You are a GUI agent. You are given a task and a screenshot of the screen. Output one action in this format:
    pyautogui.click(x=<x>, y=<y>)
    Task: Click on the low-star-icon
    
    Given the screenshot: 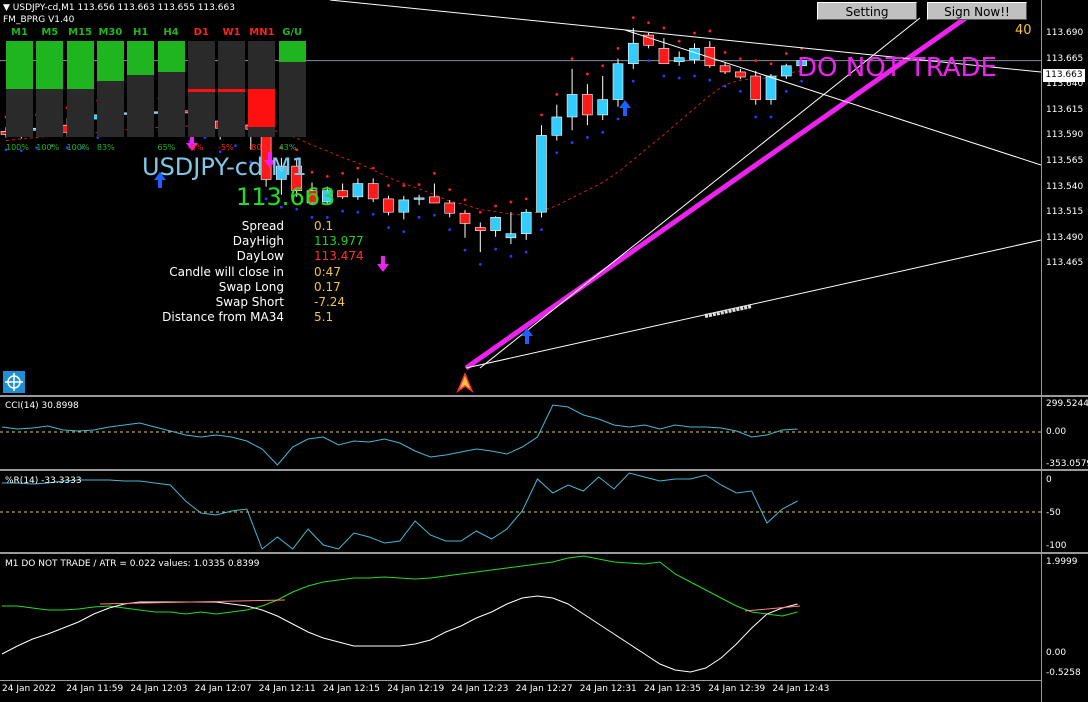 What is the action you would take?
    pyautogui.click(x=465, y=383)
    